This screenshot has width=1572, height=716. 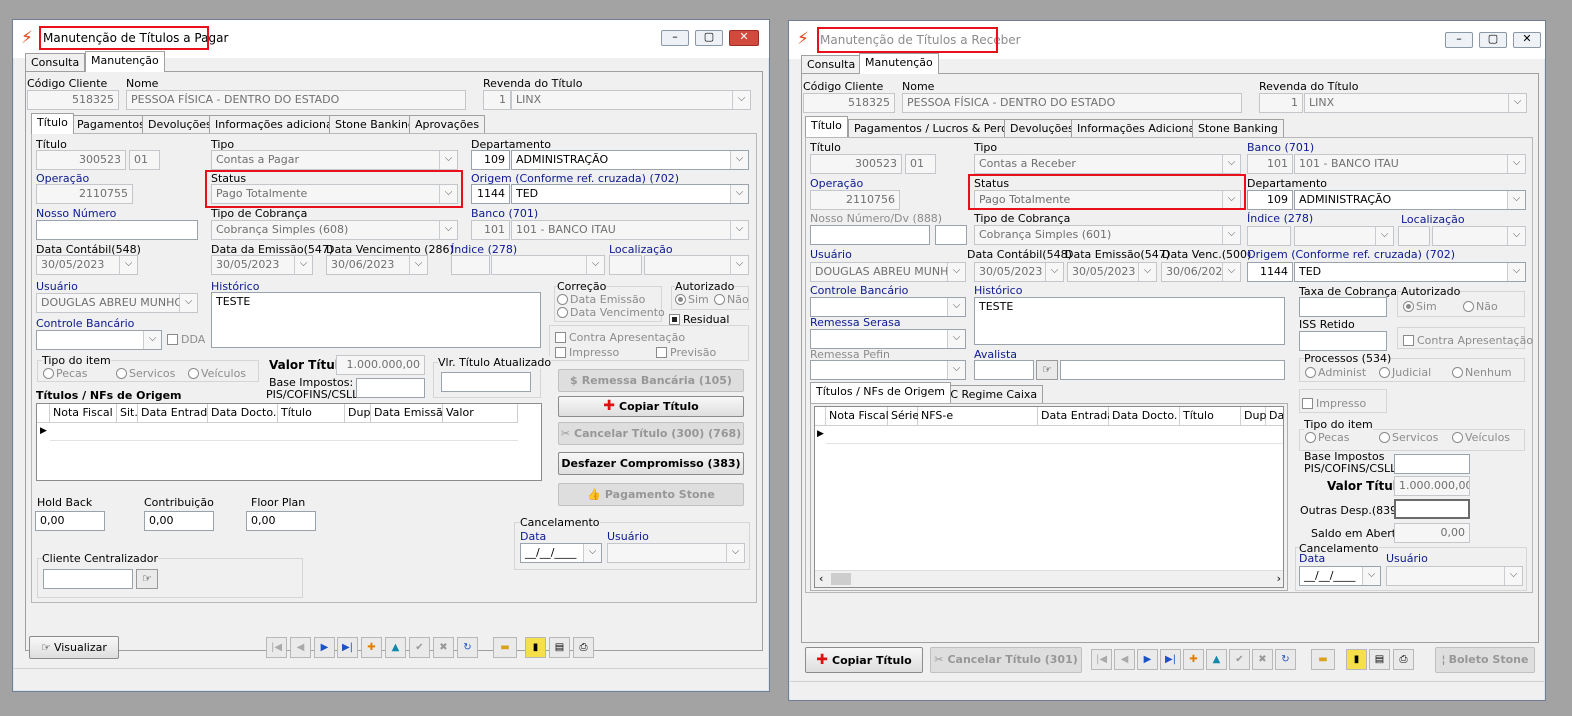 What do you see at coordinates (601, 299) in the screenshot?
I see `correcao-data-emissao-radio: Data Emissão` at bounding box center [601, 299].